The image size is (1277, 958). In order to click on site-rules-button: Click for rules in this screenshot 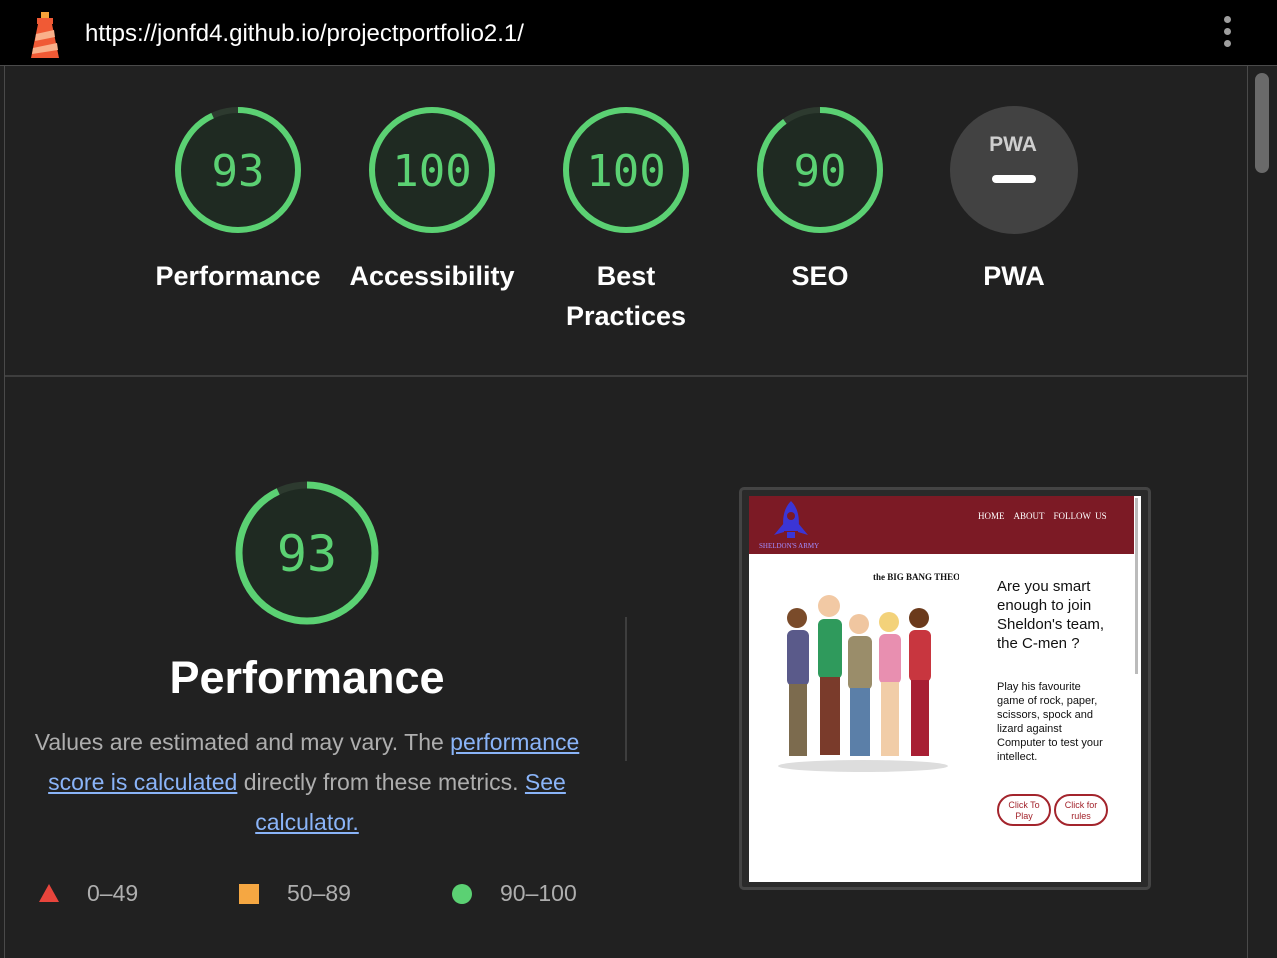, I will do `click(1081, 810)`.